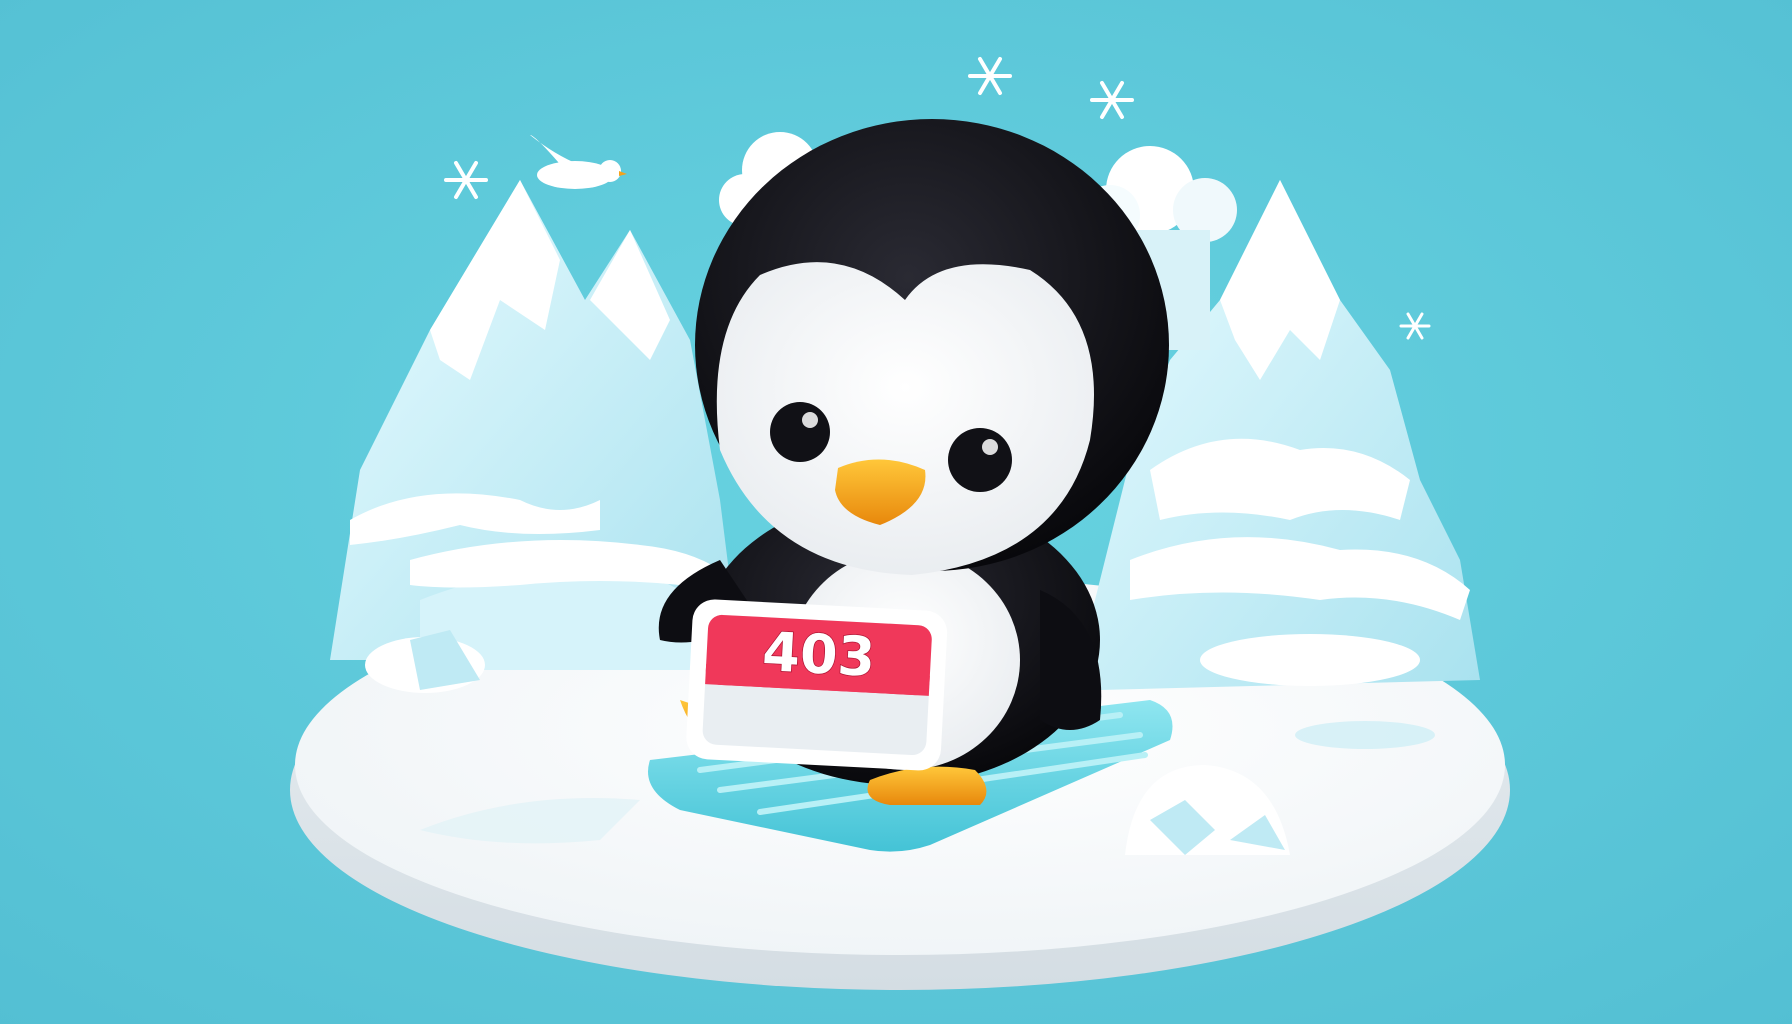 The width and height of the screenshot is (1792, 1024). What do you see at coordinates (819, 654) in the screenshot?
I see `error-code: 403` at bounding box center [819, 654].